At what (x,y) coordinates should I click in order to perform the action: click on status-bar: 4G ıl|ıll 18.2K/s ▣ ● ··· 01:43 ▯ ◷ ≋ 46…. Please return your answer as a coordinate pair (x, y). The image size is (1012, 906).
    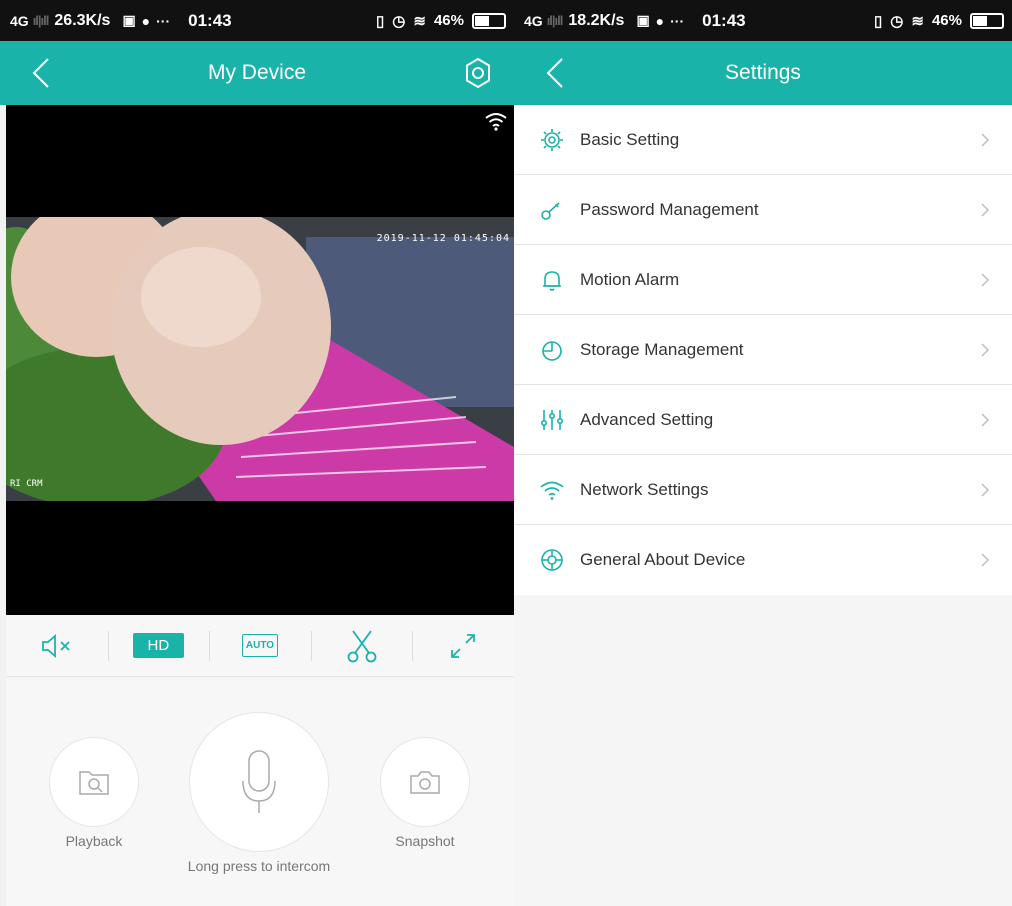
    Looking at the image, I should click on (763, 20).